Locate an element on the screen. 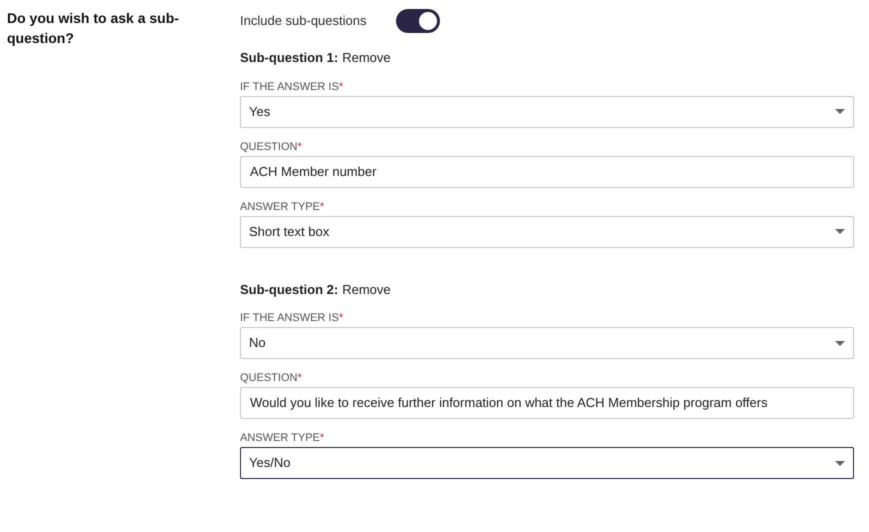 Image resolution: width=869 pixels, height=532 pixels. dropdown-value: Yes is located at coordinates (259, 111).